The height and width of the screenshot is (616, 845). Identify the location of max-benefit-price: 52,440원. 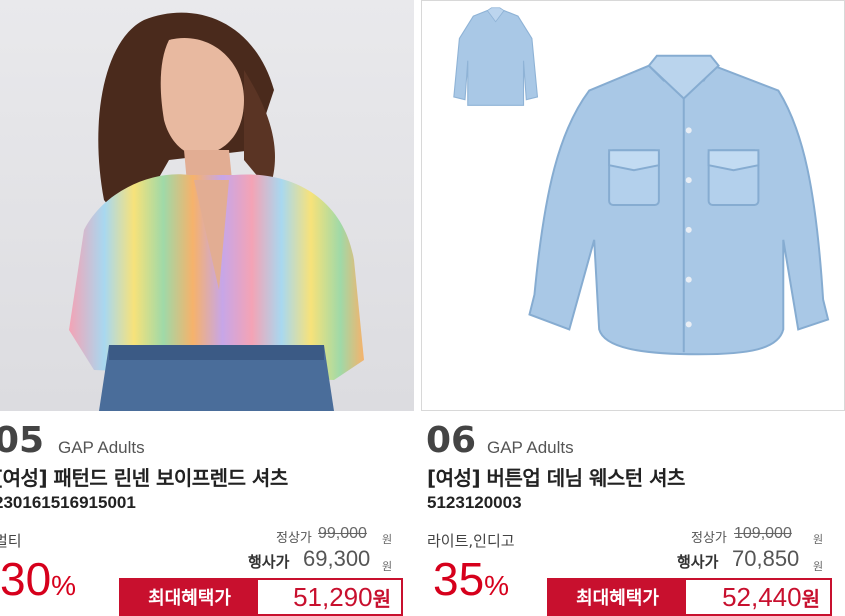
(771, 597).